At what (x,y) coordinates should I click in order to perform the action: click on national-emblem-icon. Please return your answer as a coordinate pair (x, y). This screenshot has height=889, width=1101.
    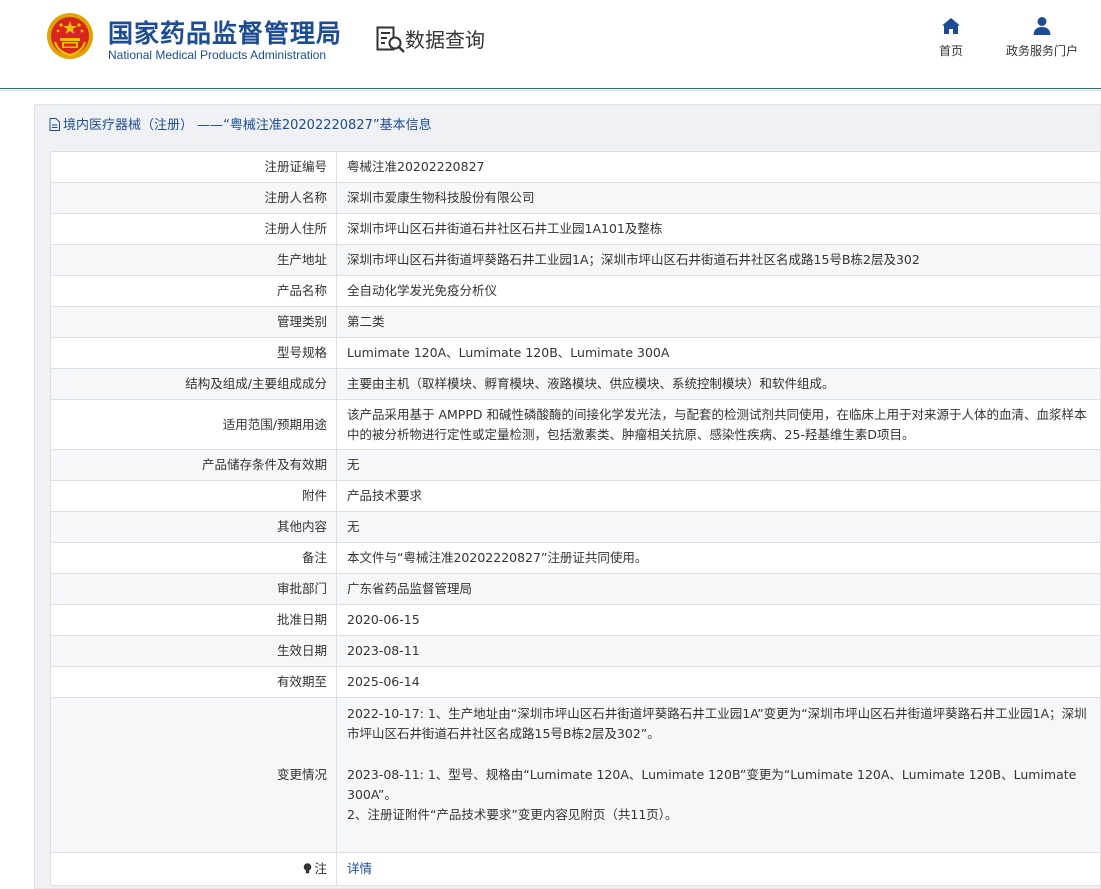
    Looking at the image, I should click on (70, 36).